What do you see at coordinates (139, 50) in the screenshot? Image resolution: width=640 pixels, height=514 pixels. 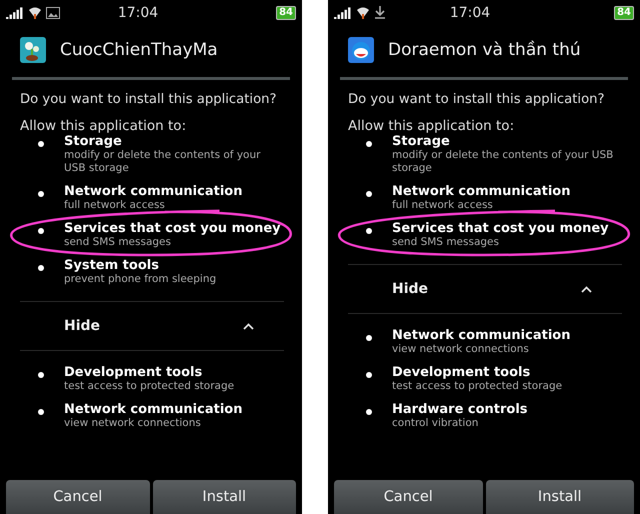 I see `app-name: CuocChienThayMa` at bounding box center [139, 50].